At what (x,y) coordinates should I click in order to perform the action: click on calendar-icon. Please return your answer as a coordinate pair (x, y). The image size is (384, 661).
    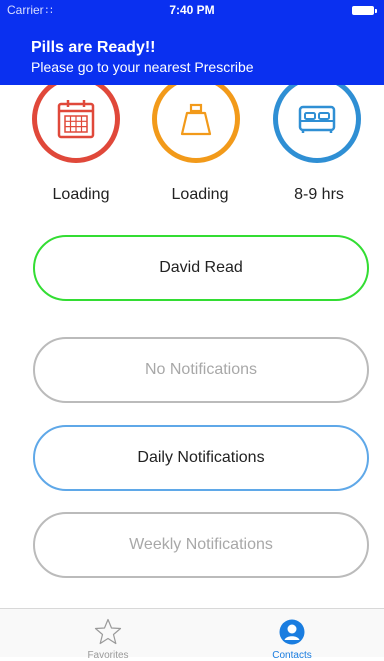
    Looking at the image, I should click on (76, 119).